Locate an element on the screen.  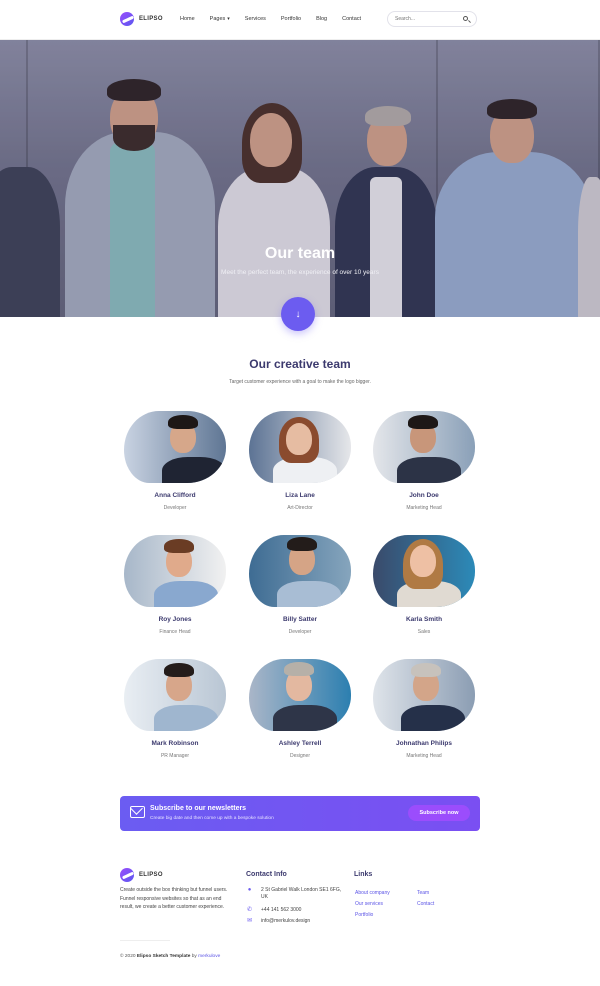
copyright-year: © 2020 is located at coordinates (128, 956).